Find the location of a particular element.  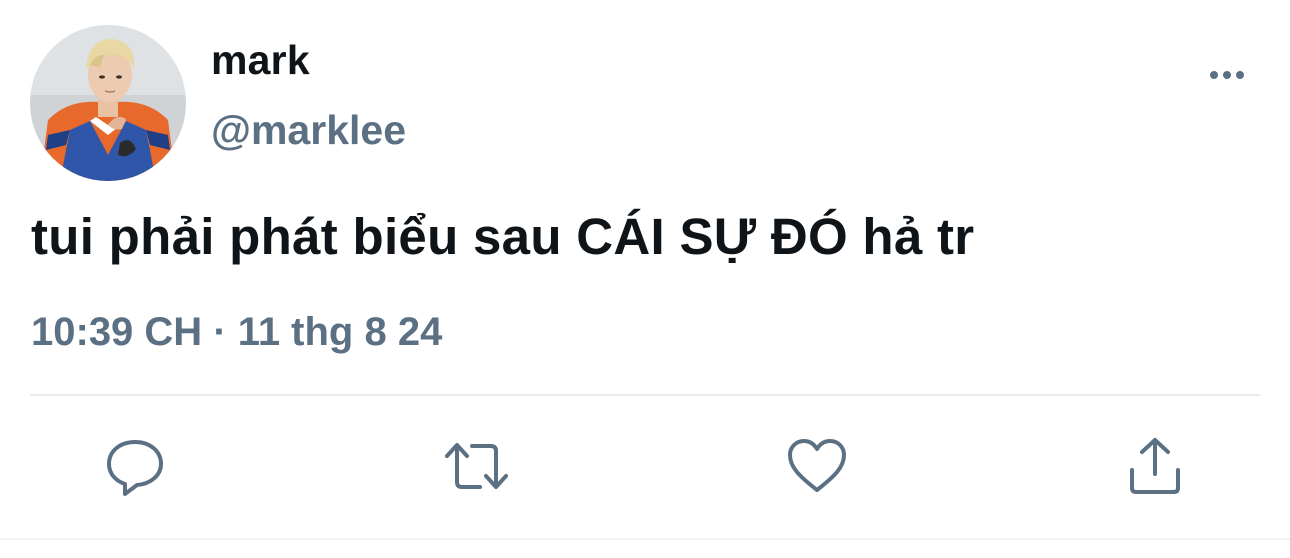

retweet-arrows-icon is located at coordinates (476, 466).